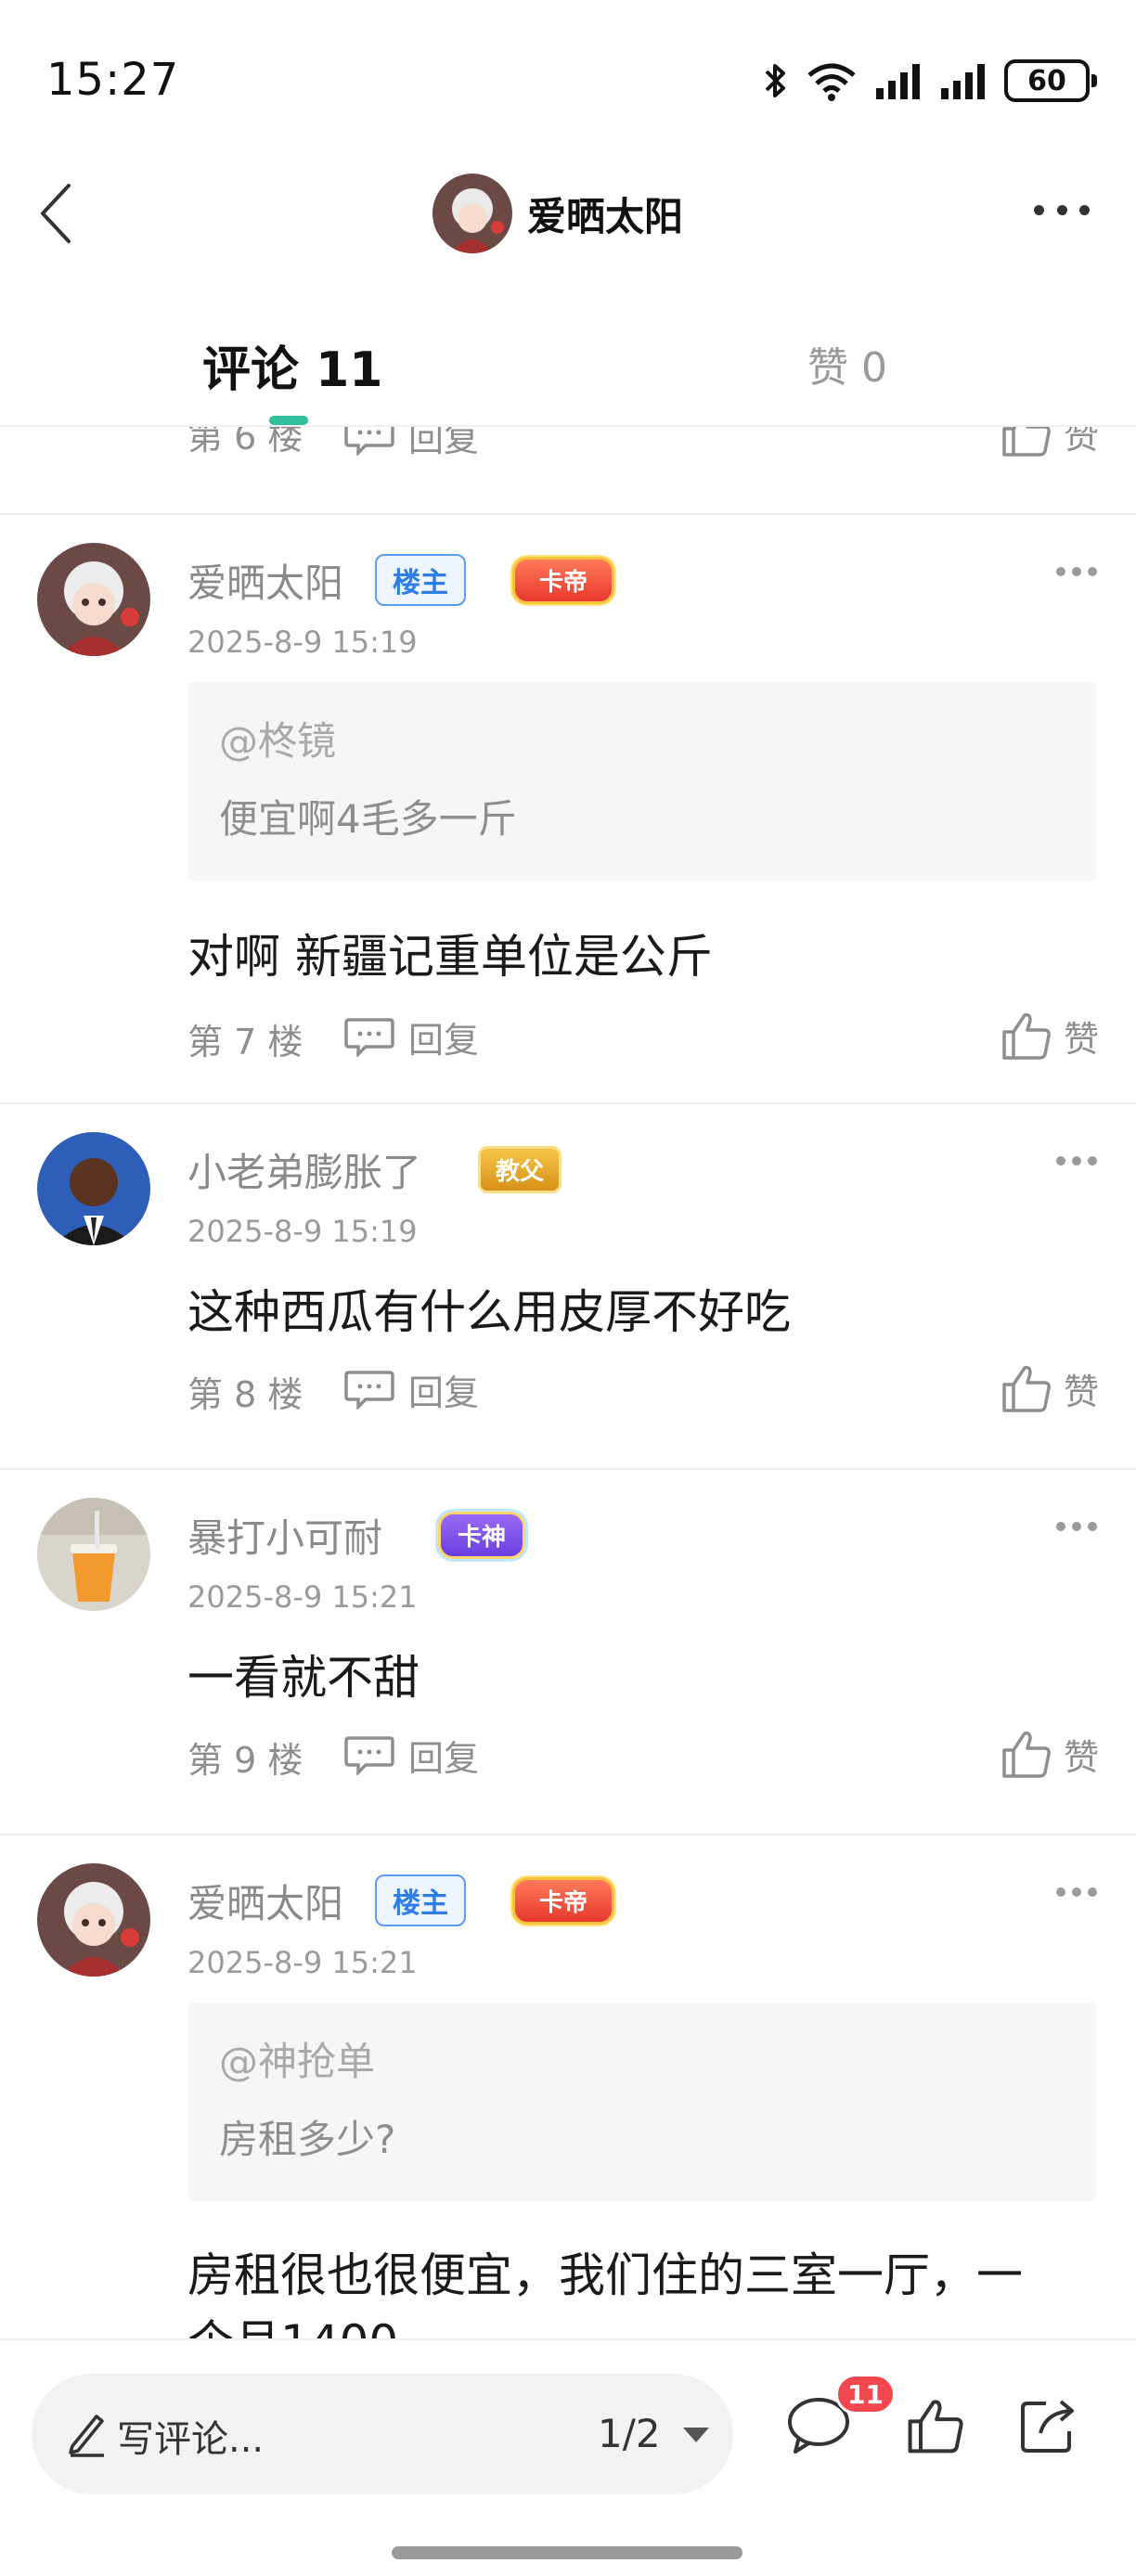  Describe the element at coordinates (450, 957) in the screenshot. I see `comment-content: 对啊 新疆记重单位是公斤` at that location.